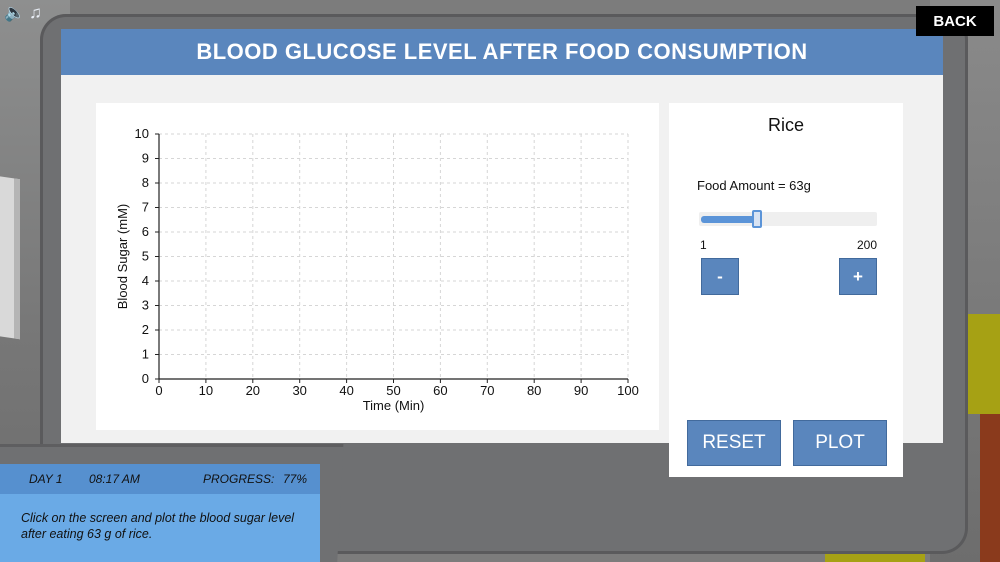 This screenshot has width=1000, height=562. I want to click on decrease-button: -, so click(720, 276).